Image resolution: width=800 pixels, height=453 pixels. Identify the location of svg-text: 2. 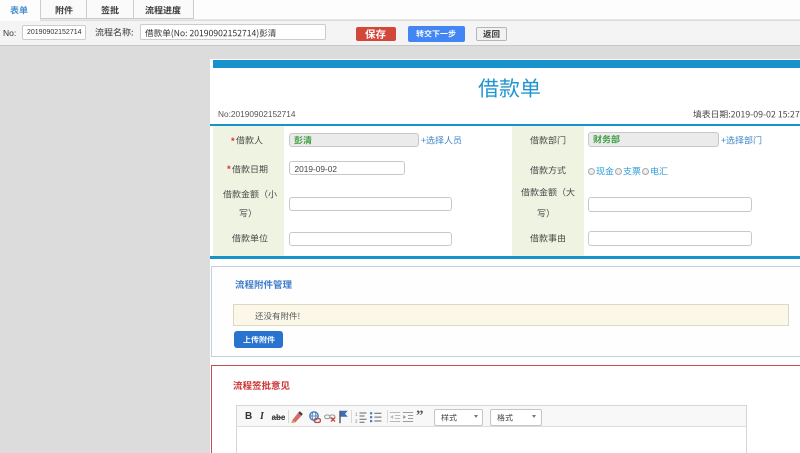
(356, 421).